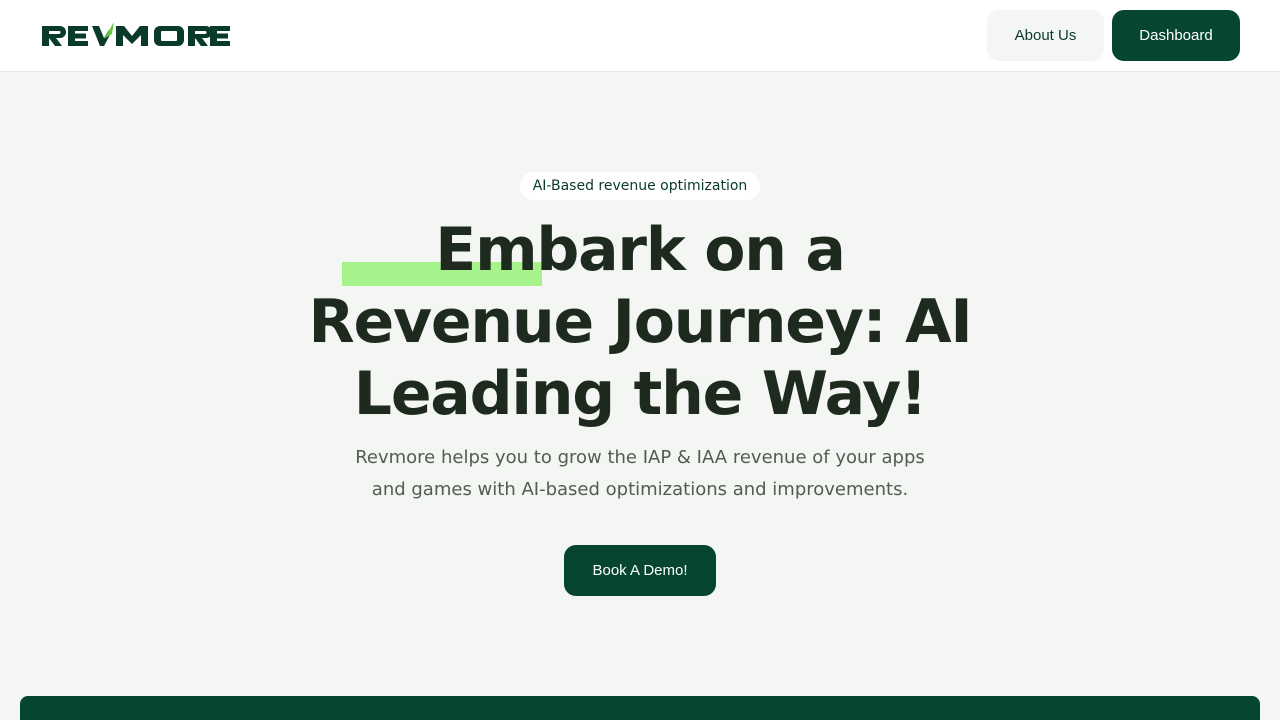  What do you see at coordinates (135, 36) in the screenshot?
I see `revmore-logo` at bounding box center [135, 36].